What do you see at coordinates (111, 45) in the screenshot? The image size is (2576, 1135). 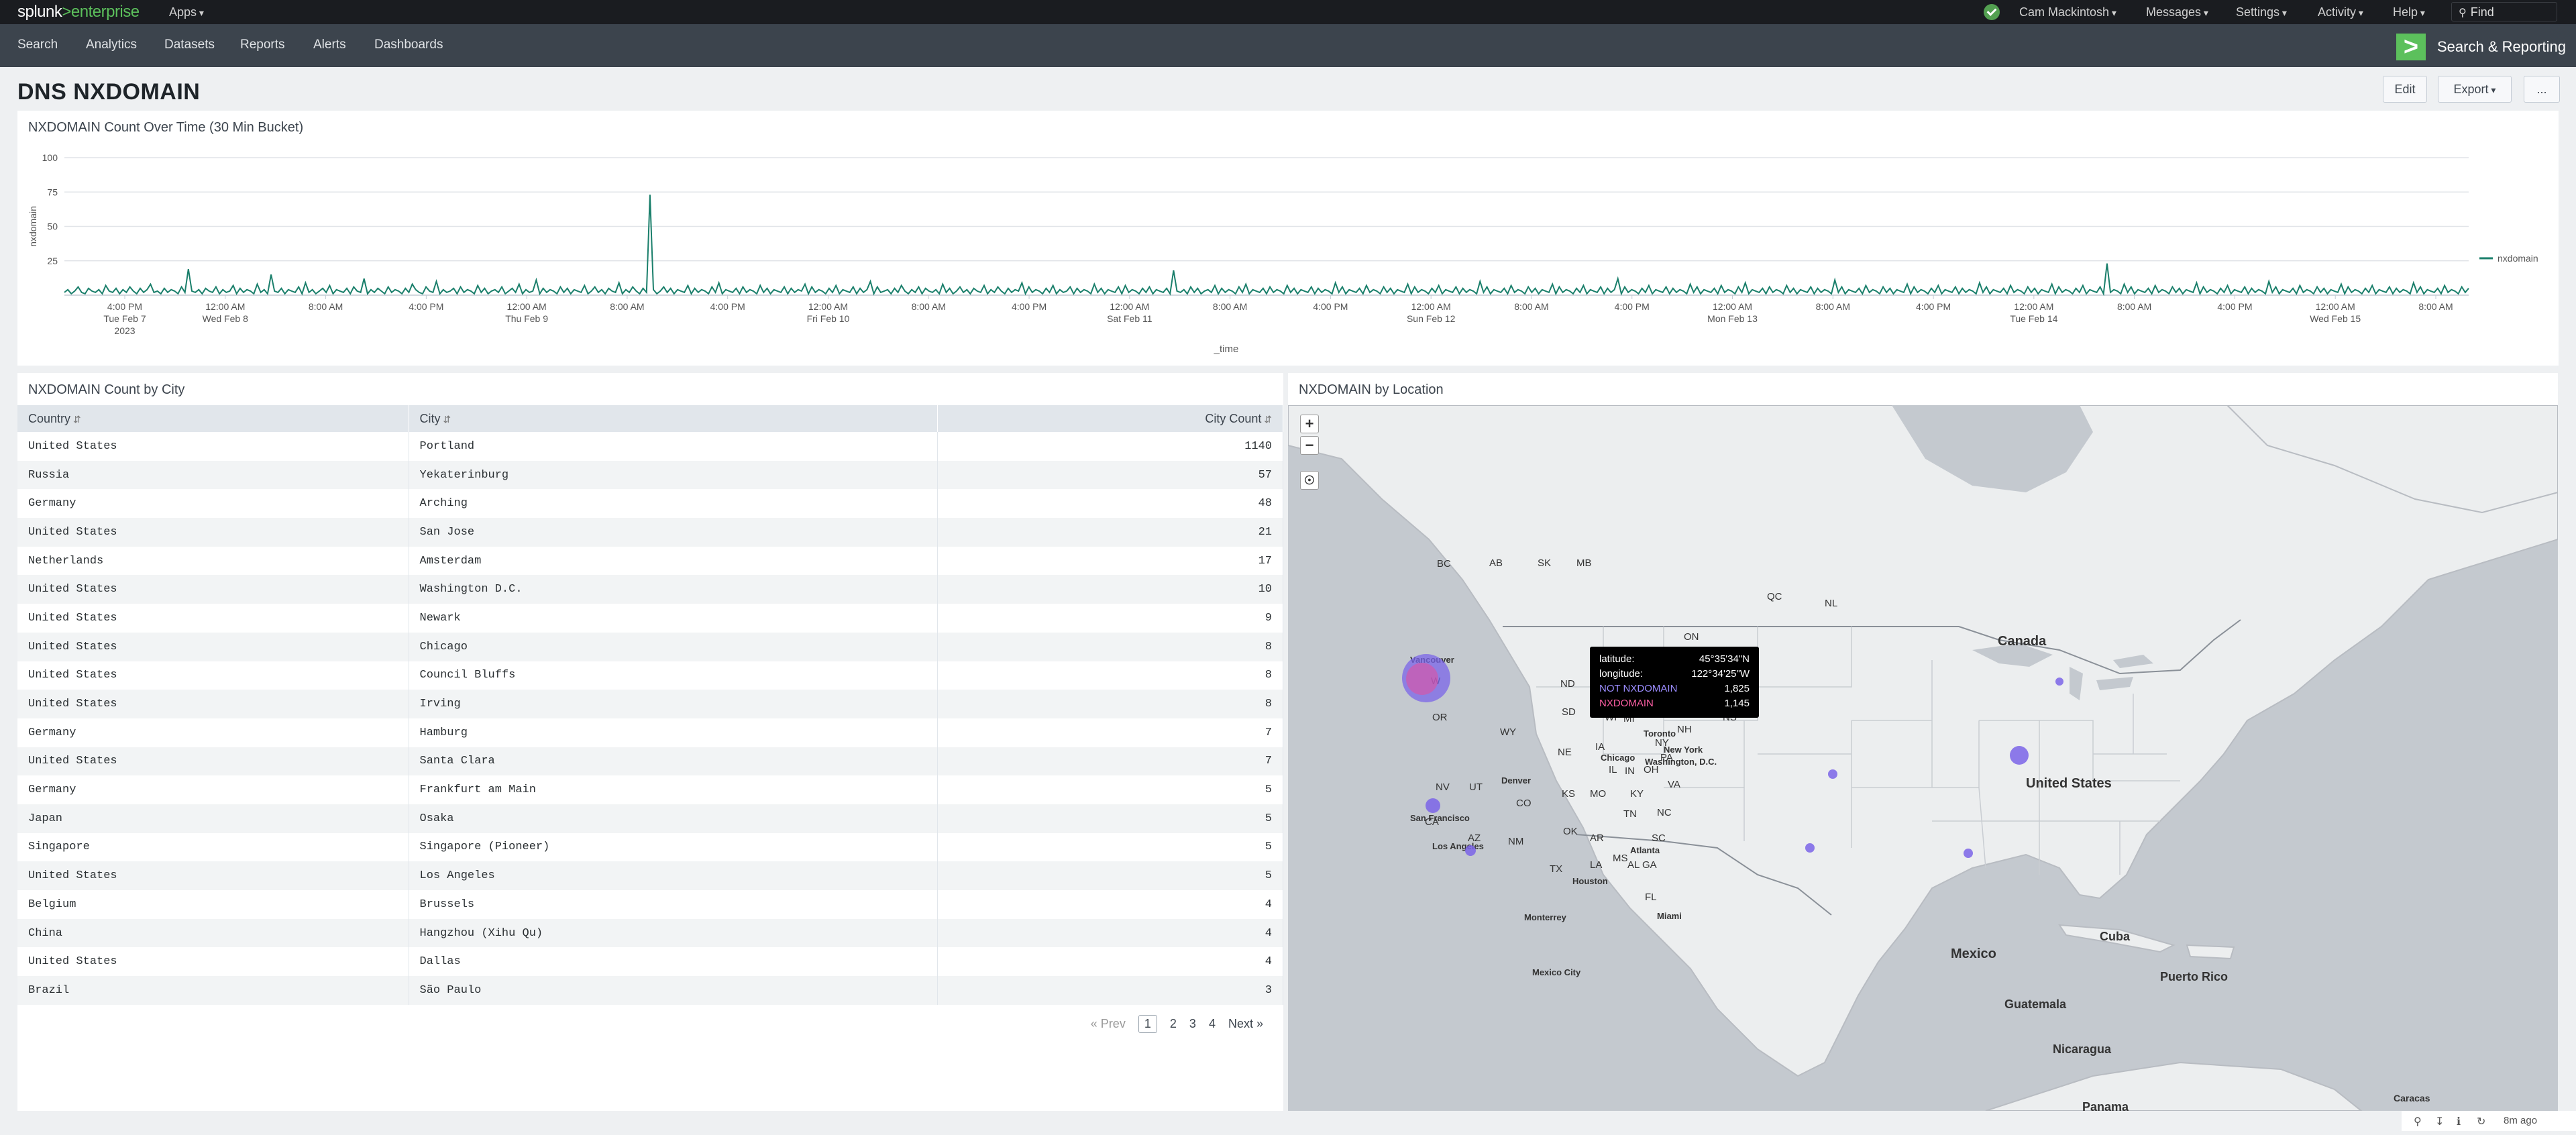 I see `nav-analytics: Analytics` at bounding box center [111, 45].